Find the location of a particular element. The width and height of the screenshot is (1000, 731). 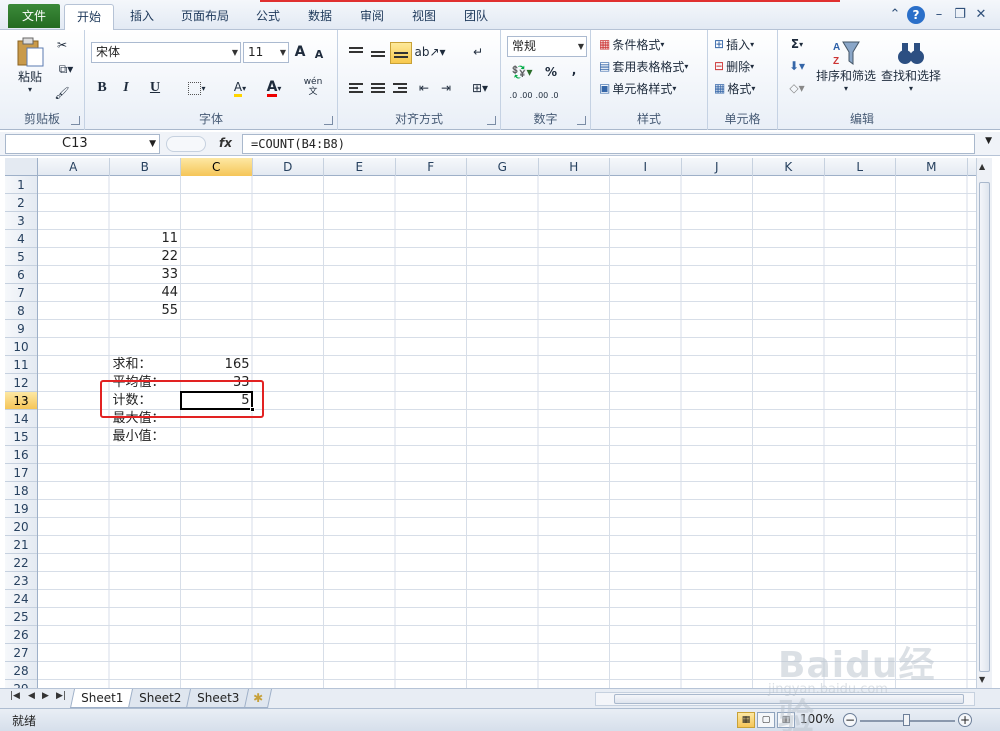

horizontal-scrollbar is located at coordinates (785, 699).